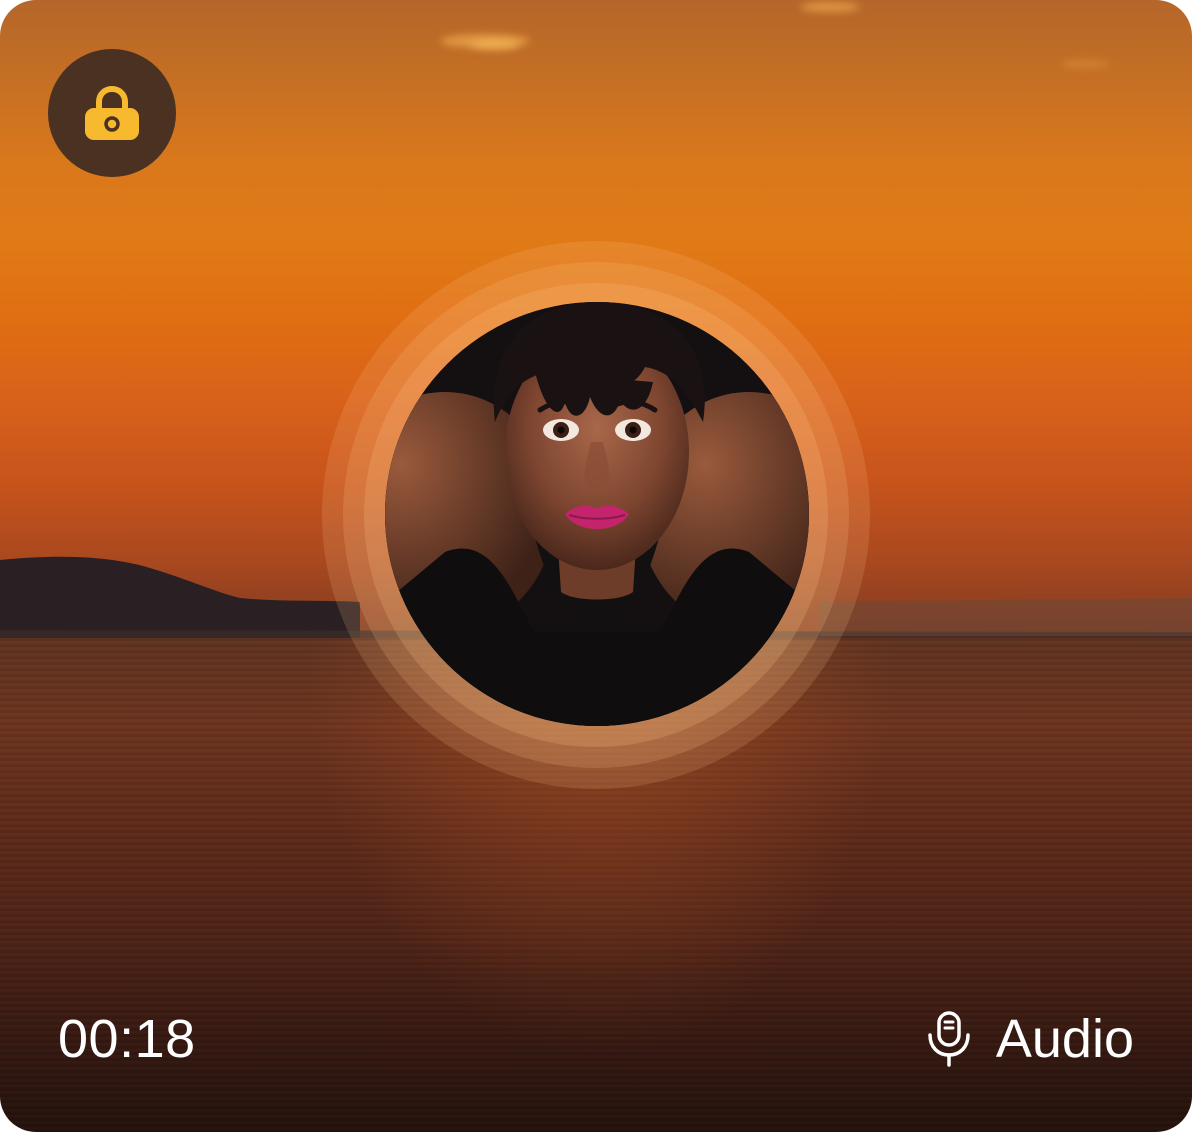 The width and height of the screenshot is (1192, 1132). I want to click on call-duration: 00:18, so click(127, 1039).